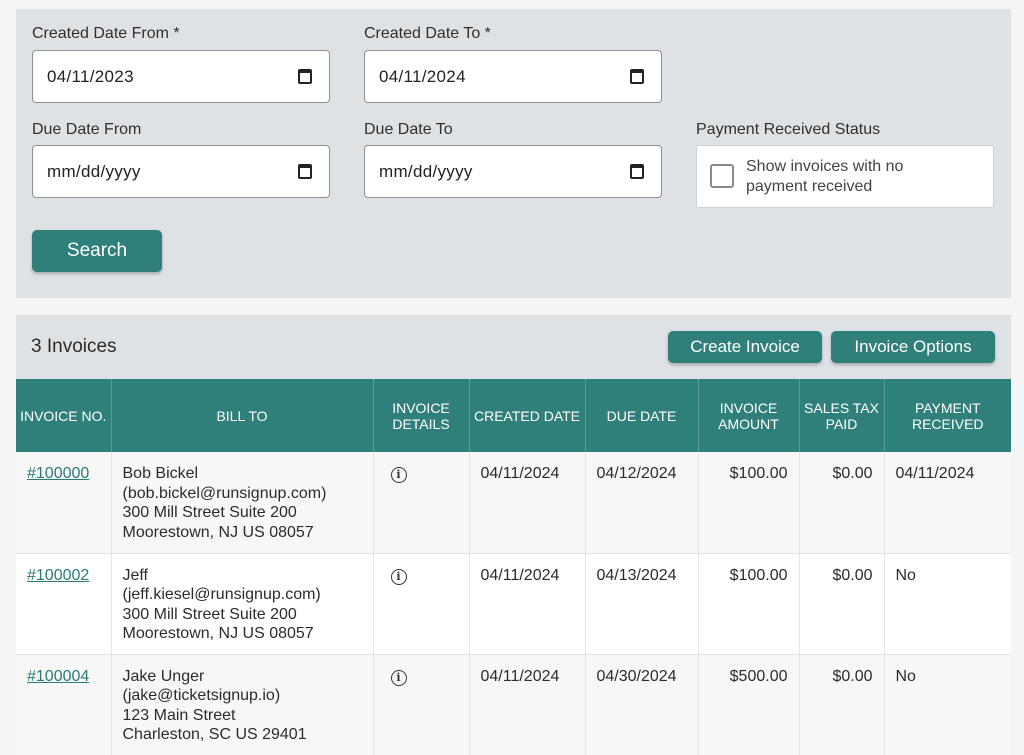 This screenshot has height=755, width=1024. I want to click on invoice-link: #100004, so click(58, 676).